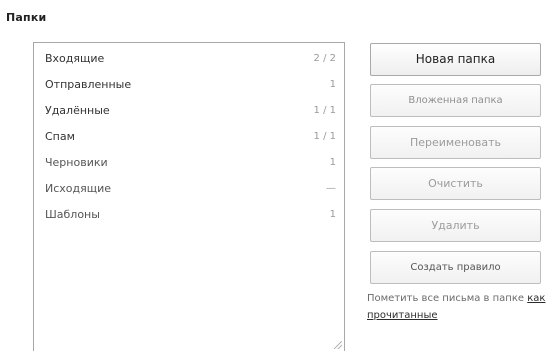 This screenshot has height=351, width=547. I want to click on folder-item-sent: Отправленные 1, so click(190, 85).